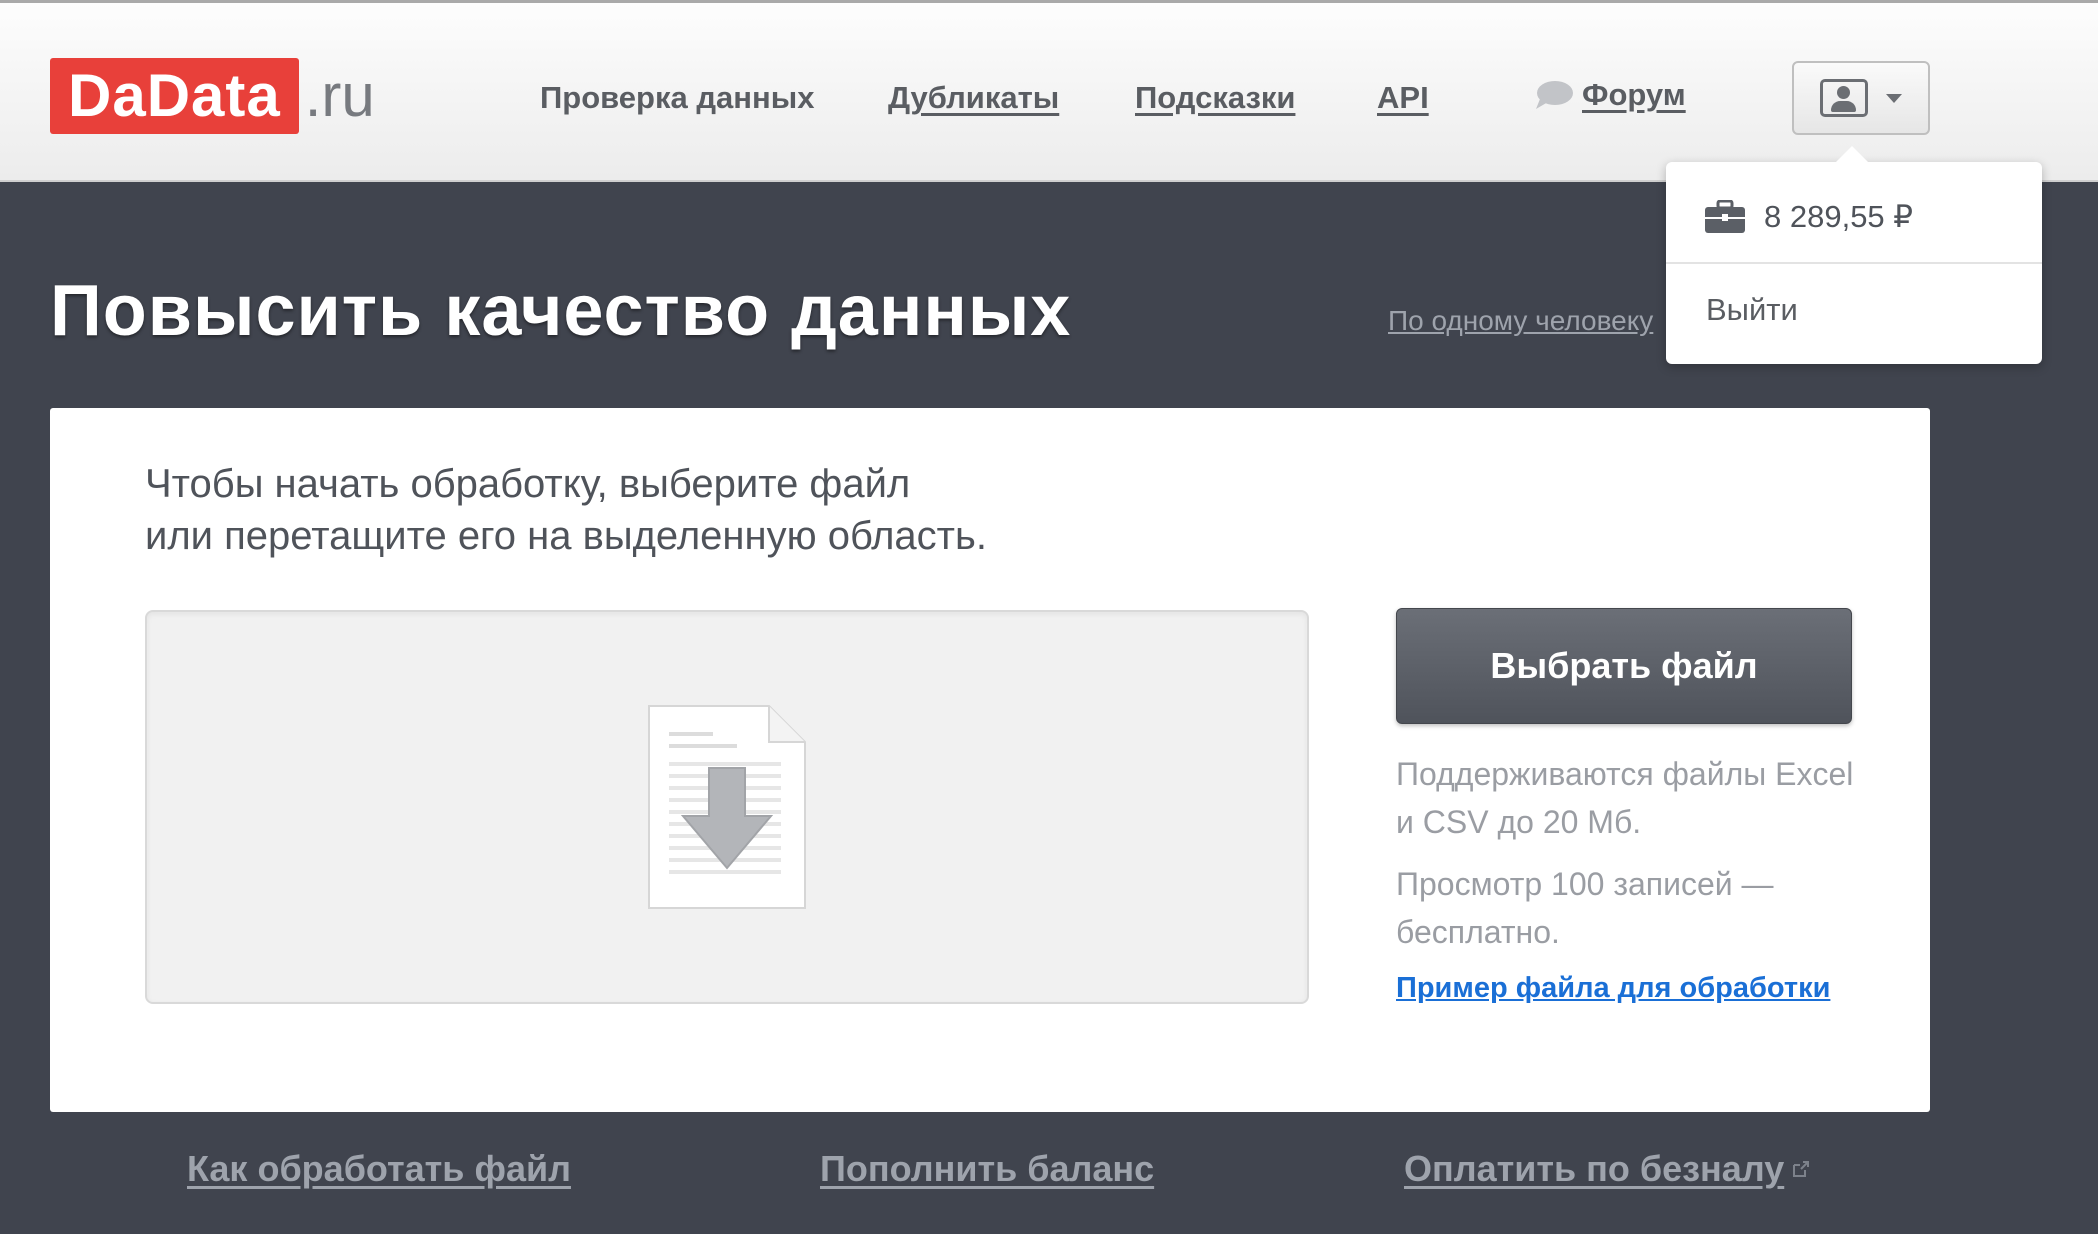 This screenshot has width=2098, height=1238. What do you see at coordinates (1478, 932) in the screenshot?
I see `preview-line-2: бесплатно.` at bounding box center [1478, 932].